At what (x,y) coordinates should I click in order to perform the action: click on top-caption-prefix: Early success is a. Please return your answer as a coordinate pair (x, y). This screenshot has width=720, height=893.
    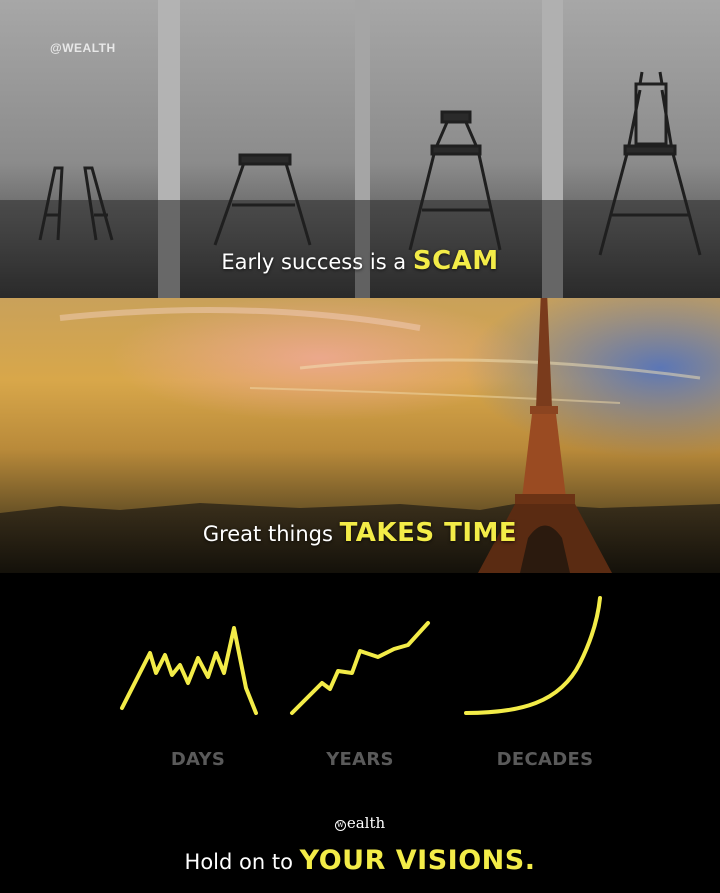
    Looking at the image, I should click on (317, 262).